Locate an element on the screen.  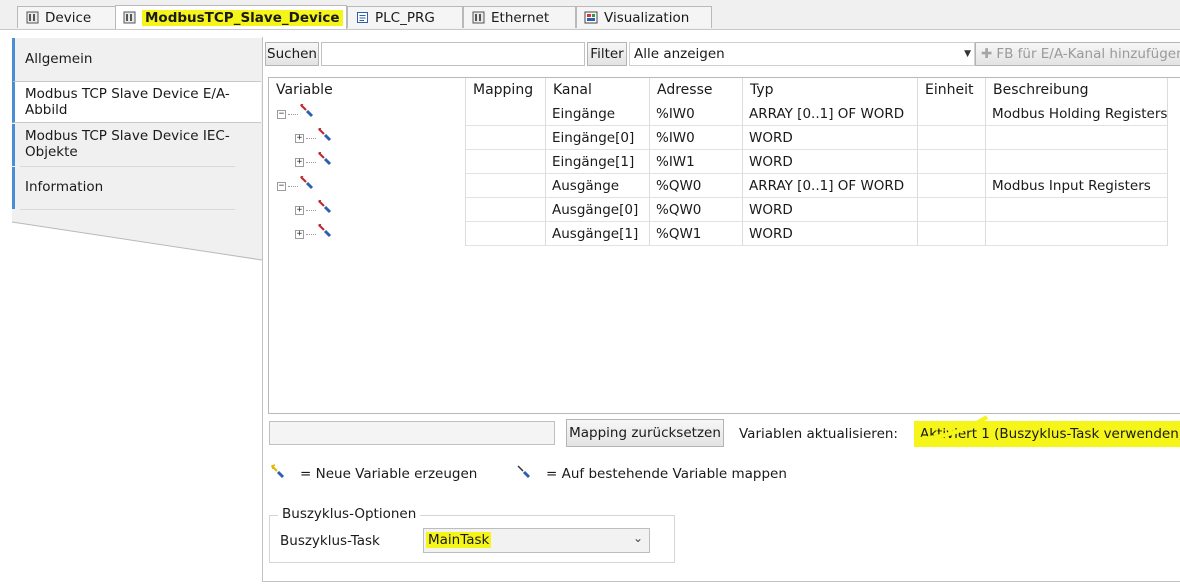
column-header-beschreibung: Beschreibung is located at coordinates (1077, 90).